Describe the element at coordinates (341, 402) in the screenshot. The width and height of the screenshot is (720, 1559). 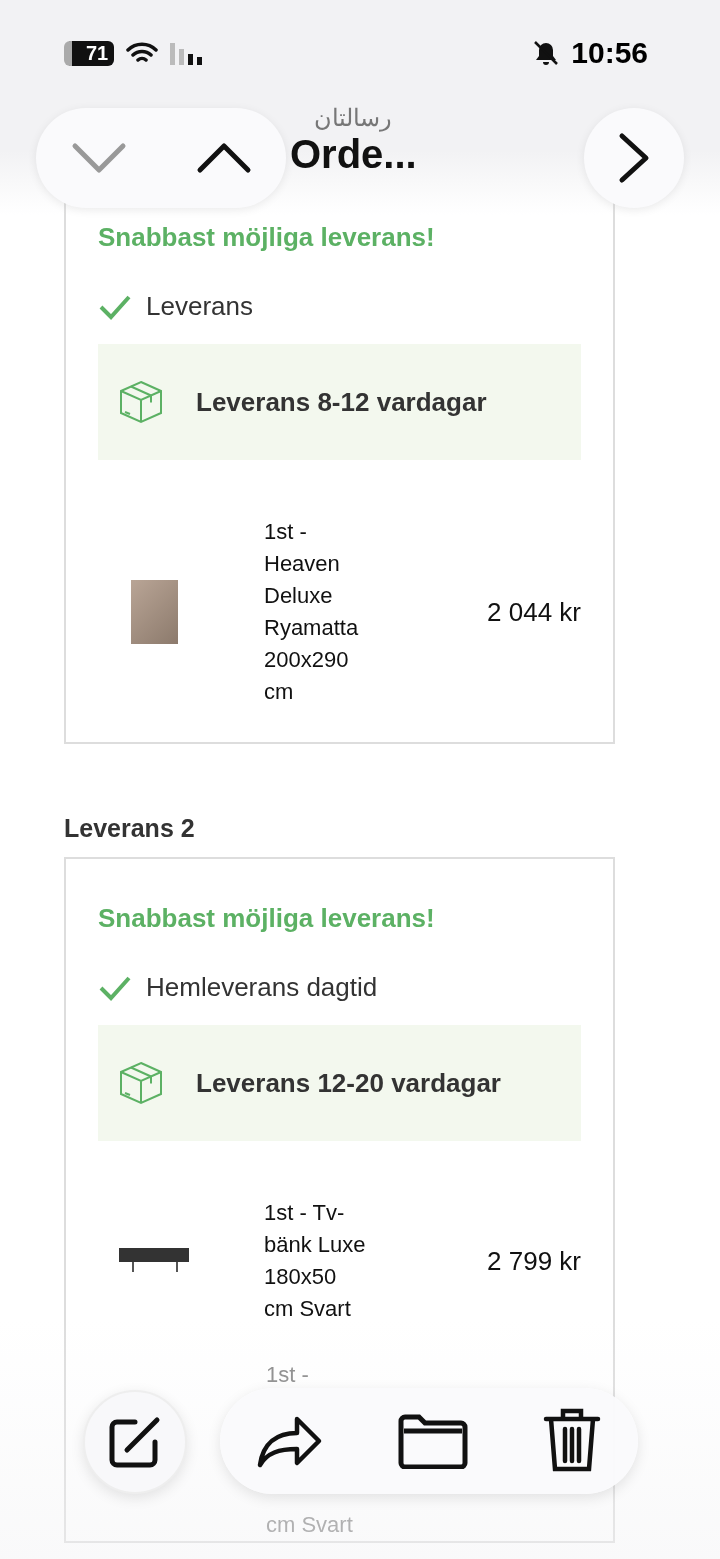
I see `estimate-text: Leverans 8-12 vardagar` at that location.